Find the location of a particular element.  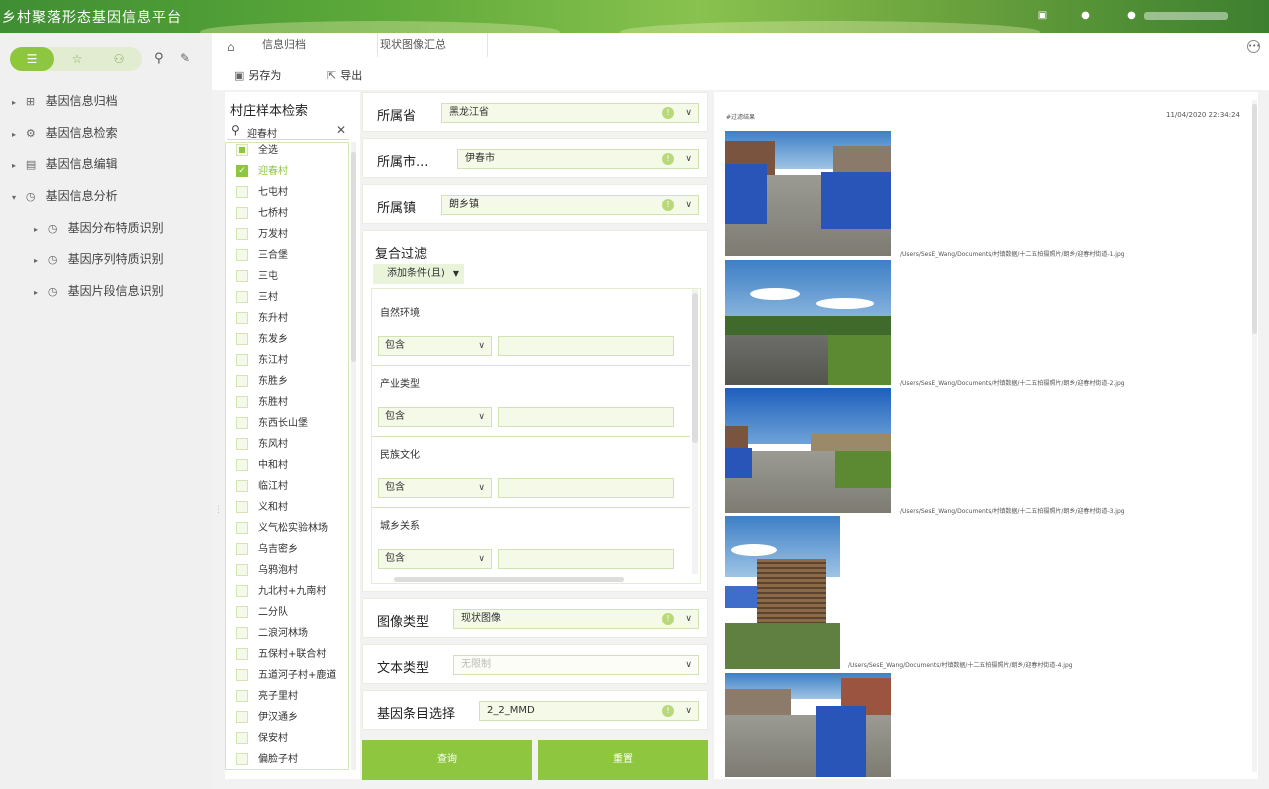

village-list-item: 五保村+联合村 is located at coordinates (281, 657).